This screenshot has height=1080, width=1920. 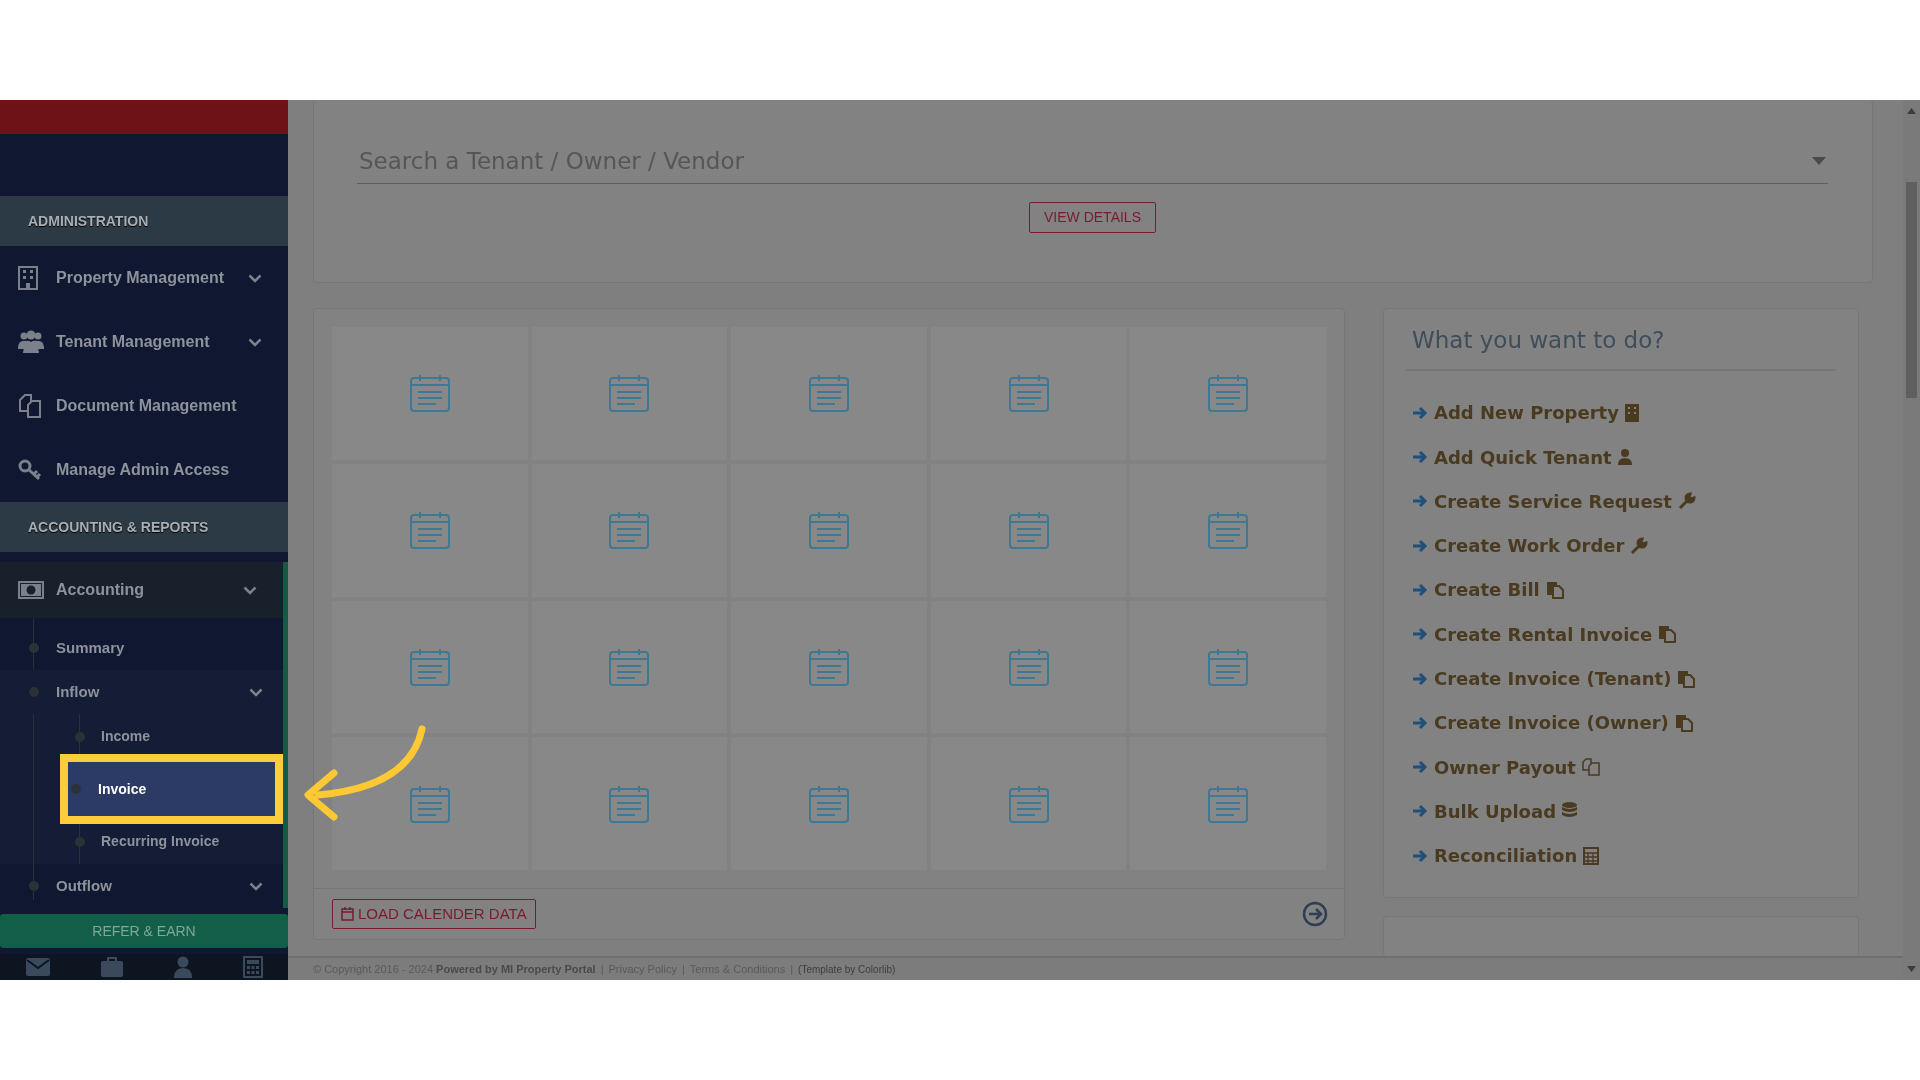 What do you see at coordinates (1506, 856) in the screenshot?
I see `action-link: Reconciliation` at bounding box center [1506, 856].